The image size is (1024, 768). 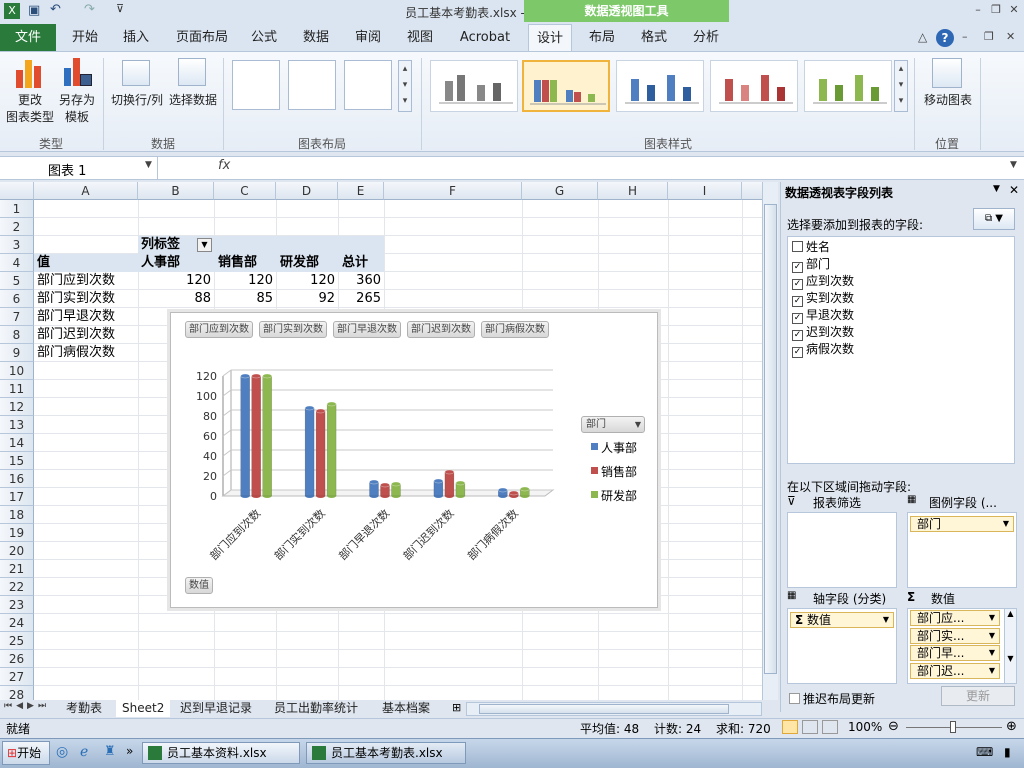 I want to click on bar-销售部-部门迟到次数, so click(x=449, y=484).